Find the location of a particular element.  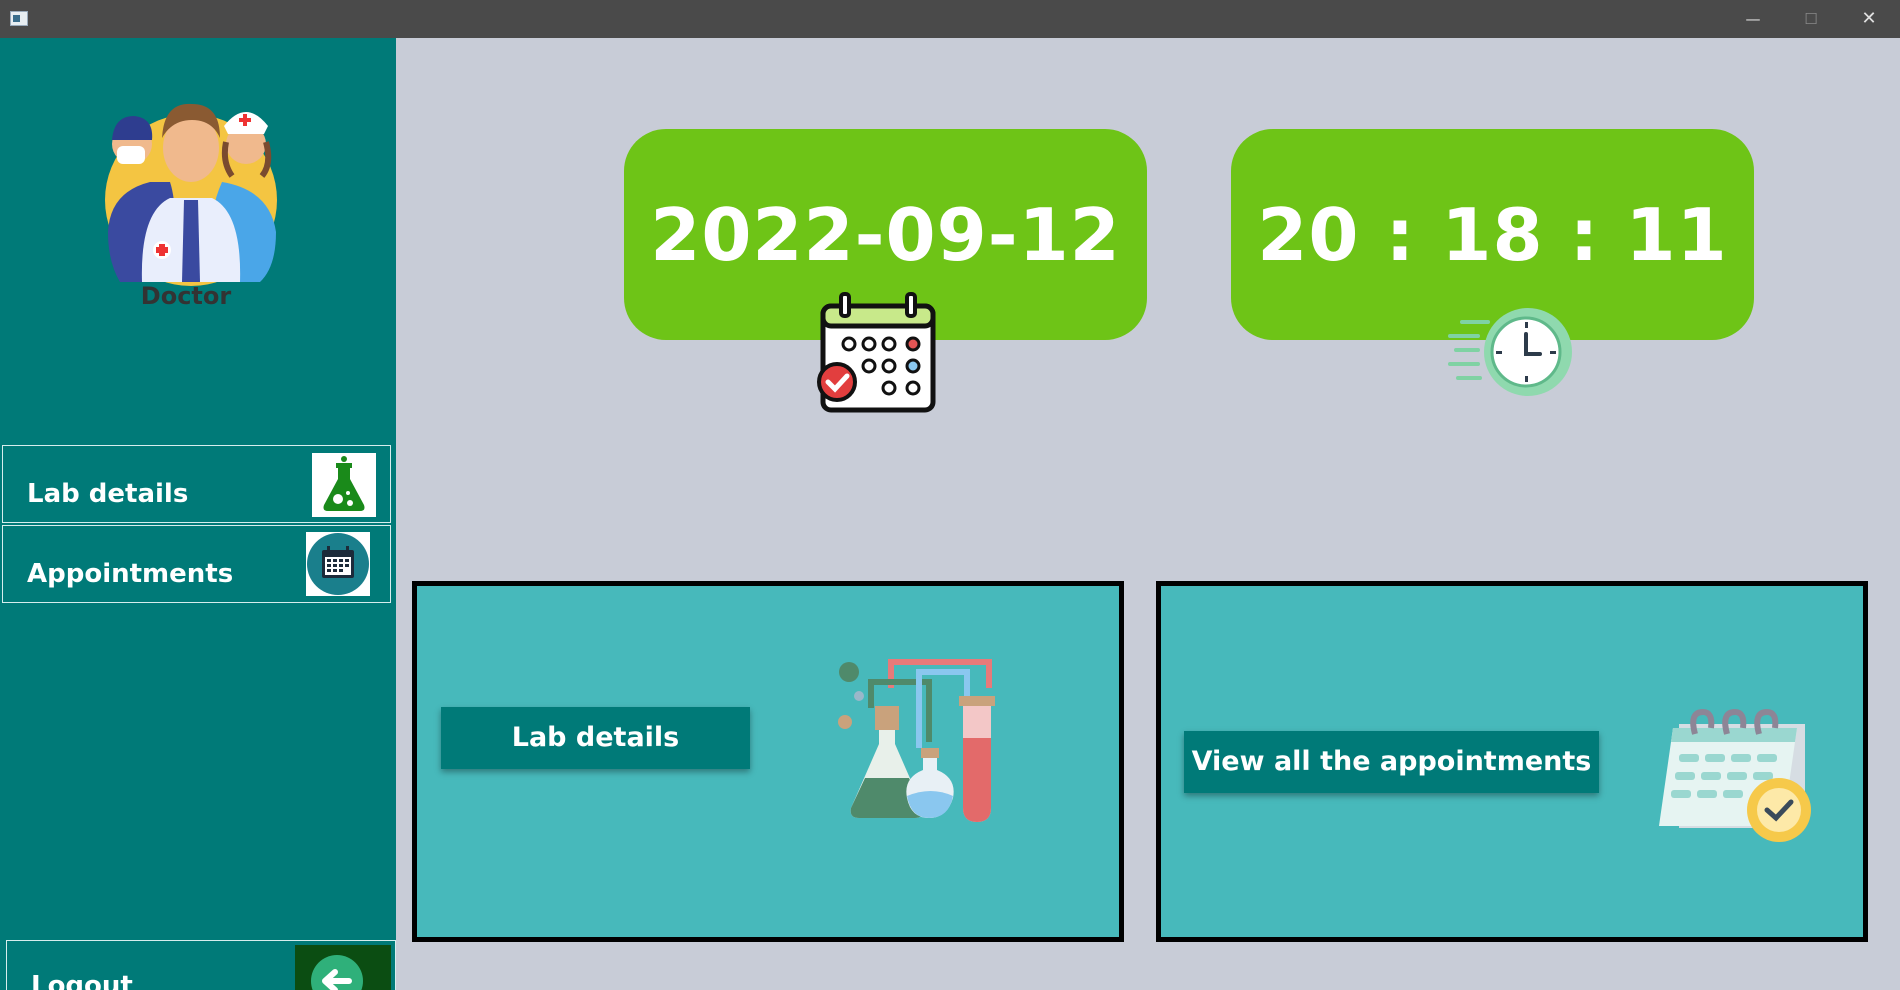

logout-label: Logout is located at coordinates (82, 980).